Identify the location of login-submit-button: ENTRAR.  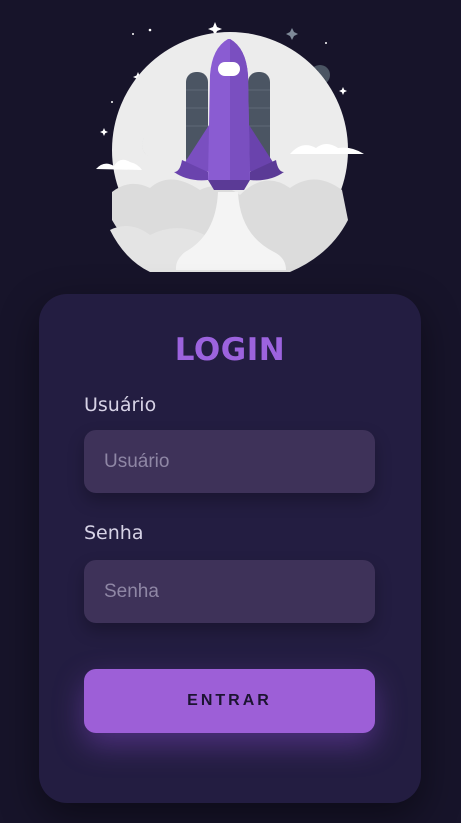
(229, 701).